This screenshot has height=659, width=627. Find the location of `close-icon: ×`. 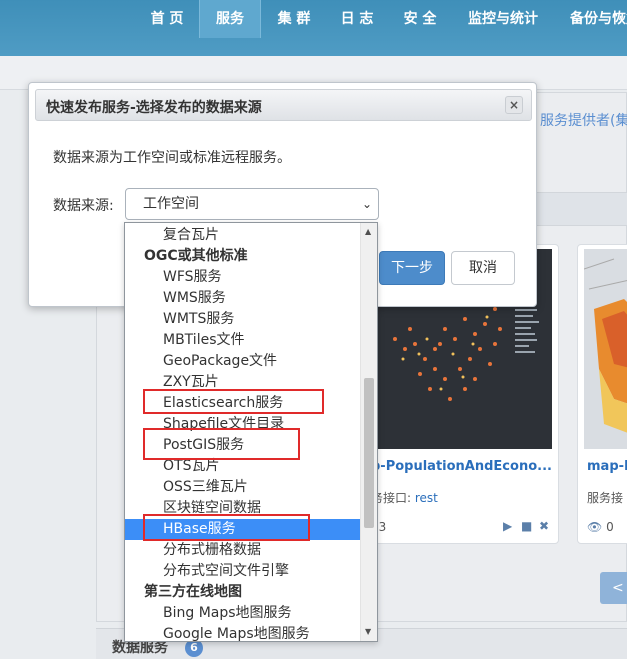

close-icon: × is located at coordinates (514, 105).